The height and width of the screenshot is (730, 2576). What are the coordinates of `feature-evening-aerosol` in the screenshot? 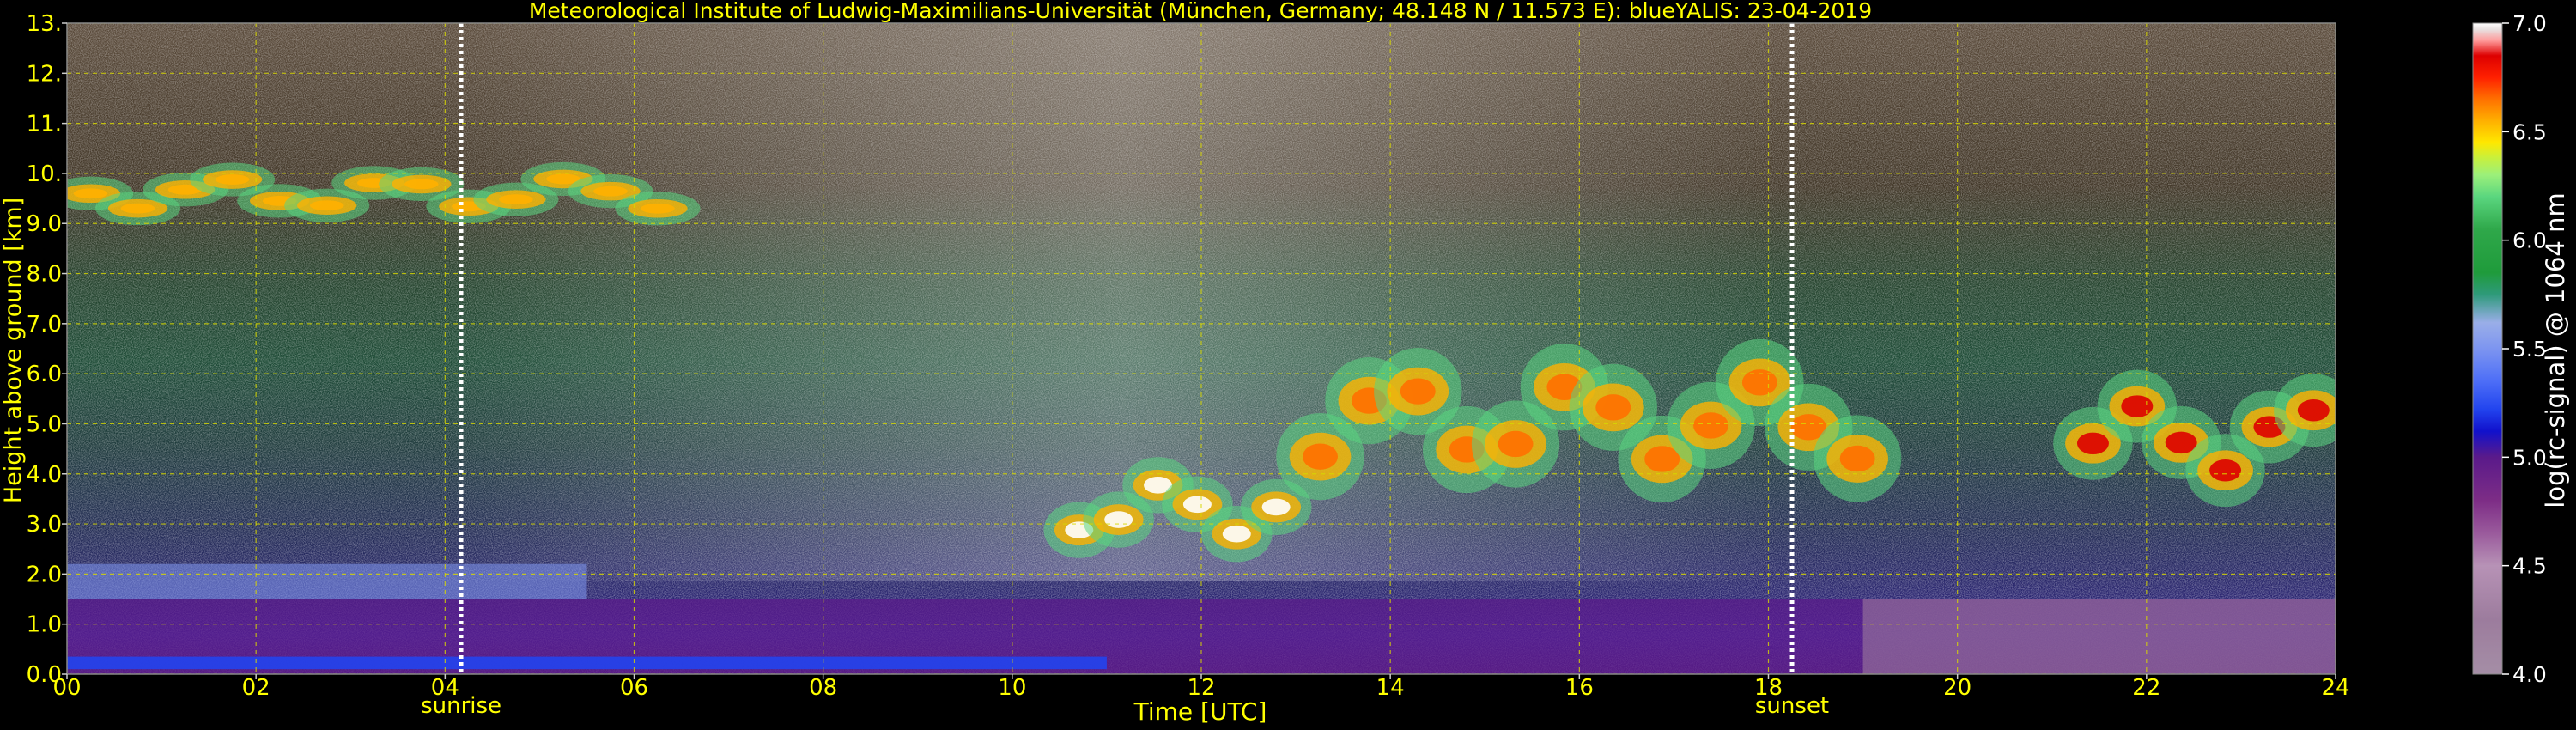 It's located at (2099, 636).